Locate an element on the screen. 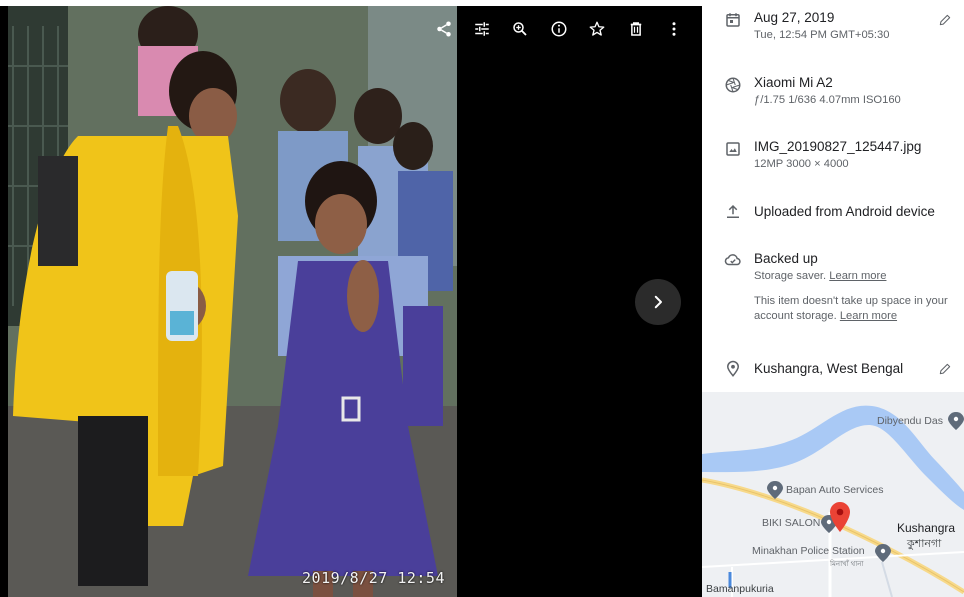  upload-title: Uploaded from Android device is located at coordinates (844, 211).